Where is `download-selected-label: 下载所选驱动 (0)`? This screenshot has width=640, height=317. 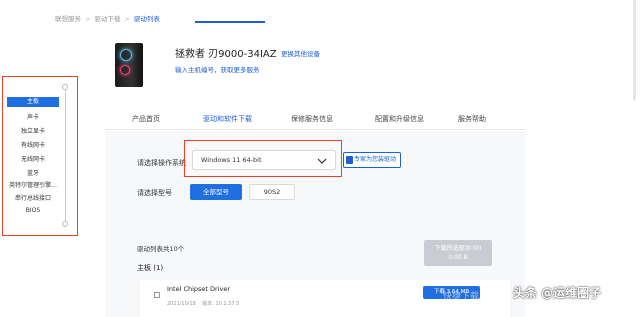
download-selected-label: 下载所选驱动 (0) is located at coordinates (458, 248).